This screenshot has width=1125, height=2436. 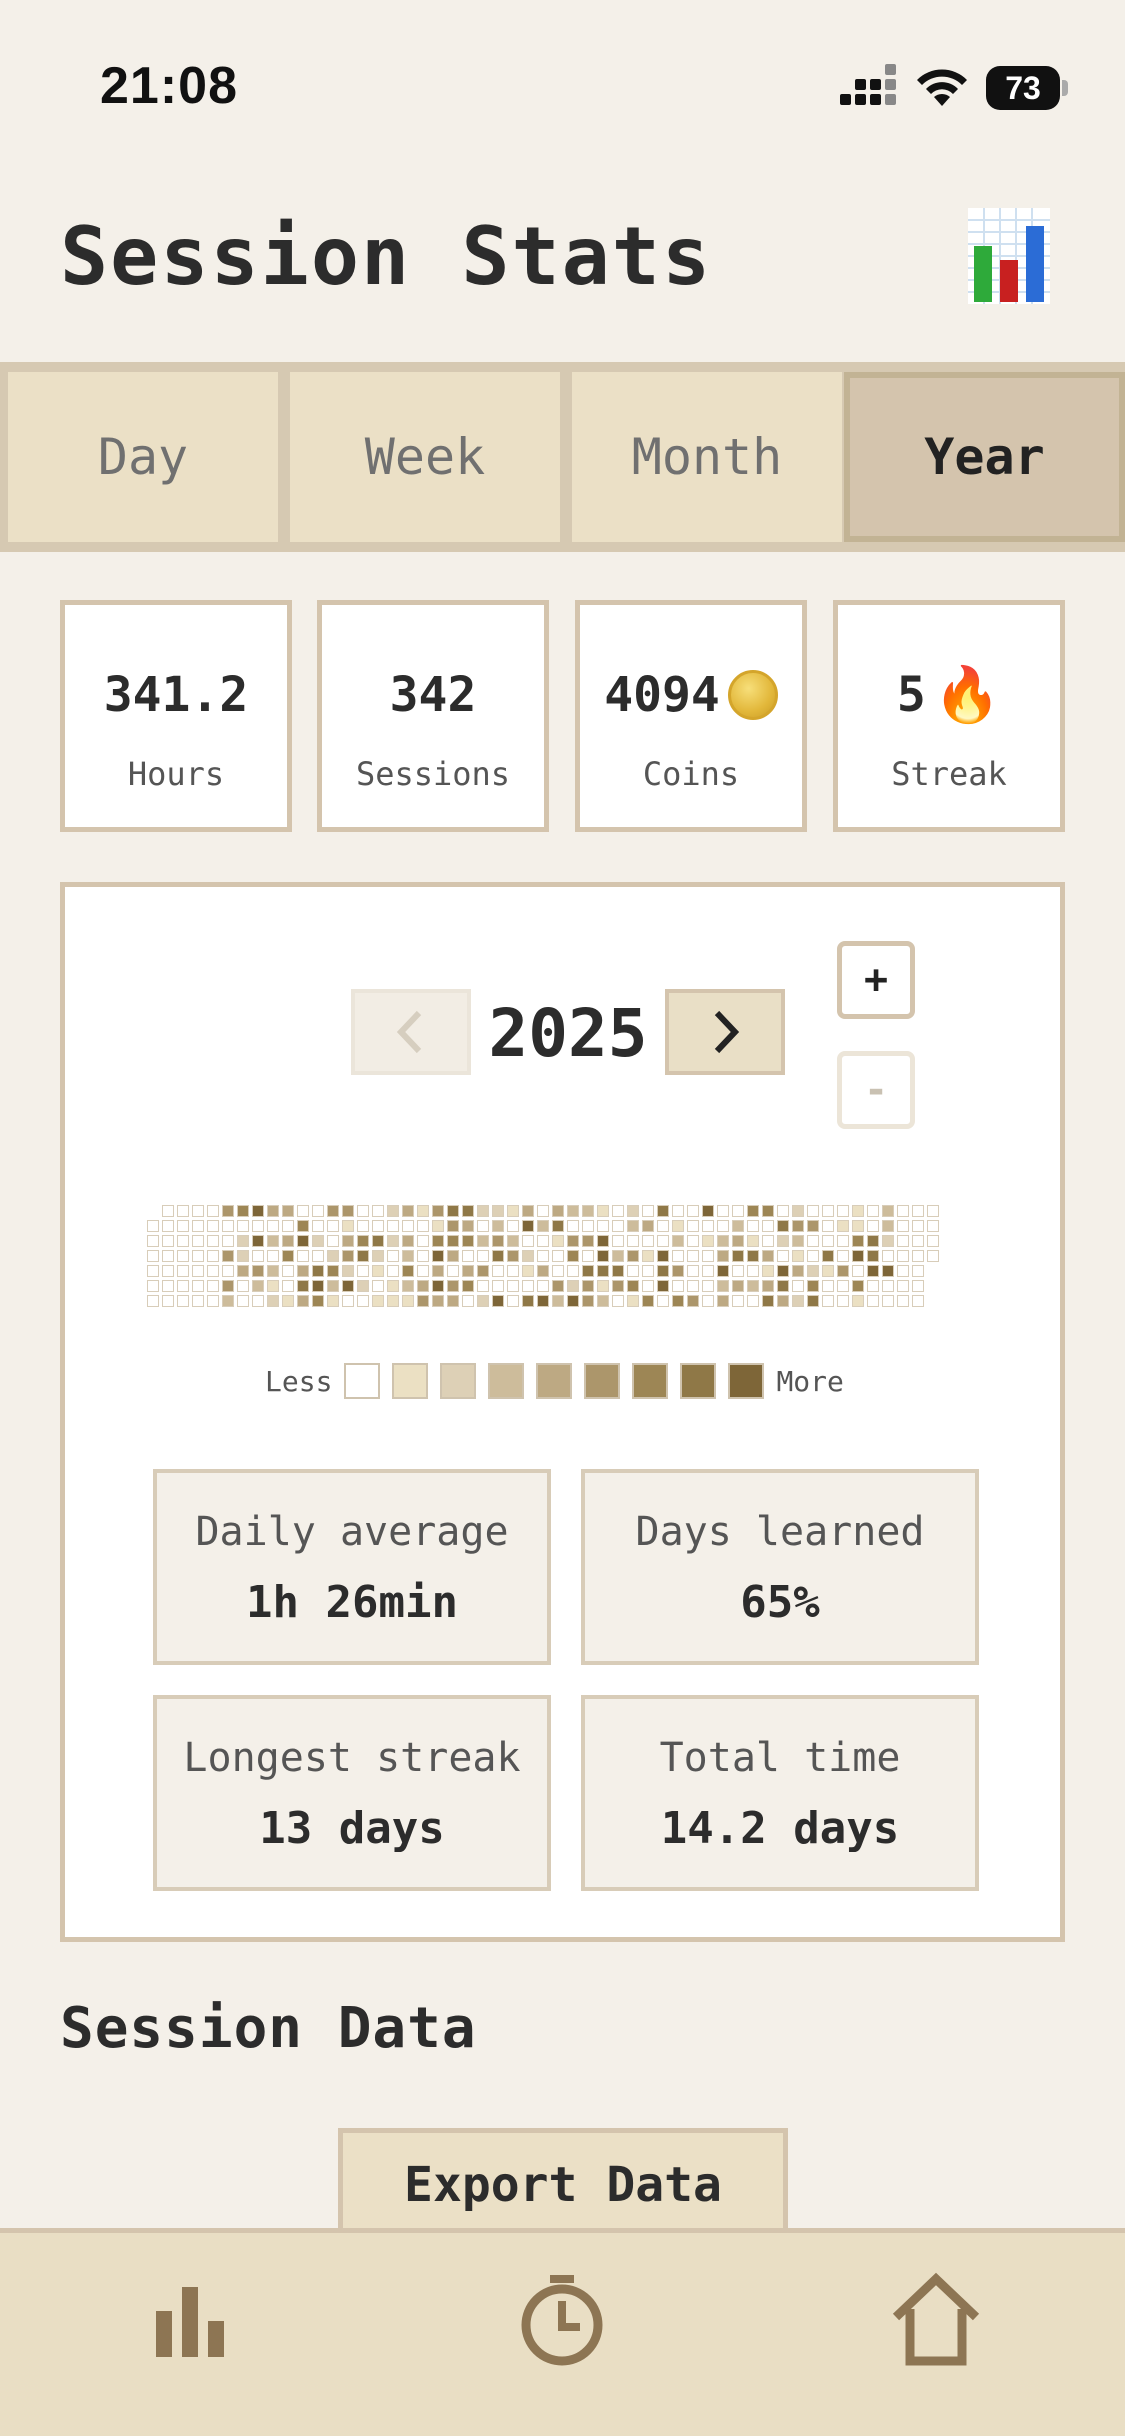 I want to click on session-data-title: Session Data, so click(x=268, y=2028).